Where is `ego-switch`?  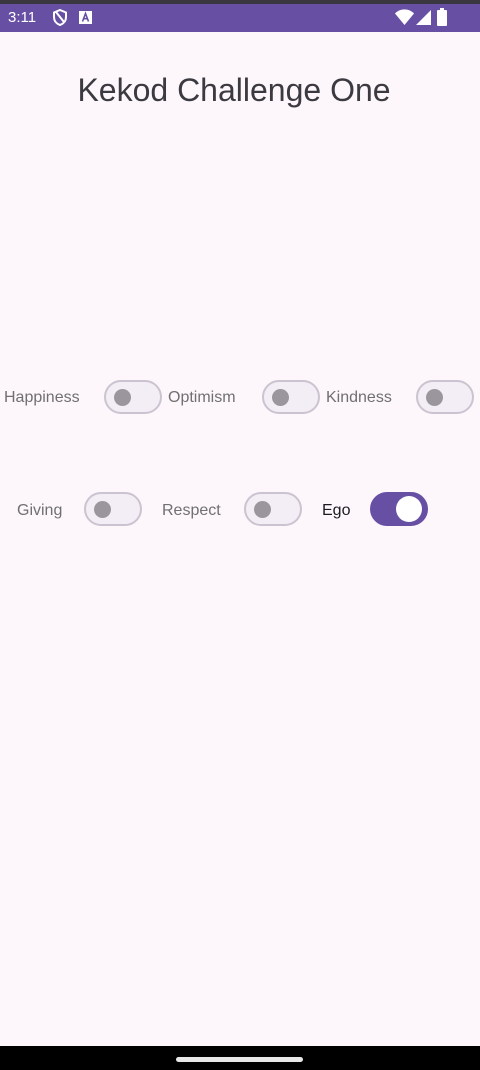 ego-switch is located at coordinates (399, 509).